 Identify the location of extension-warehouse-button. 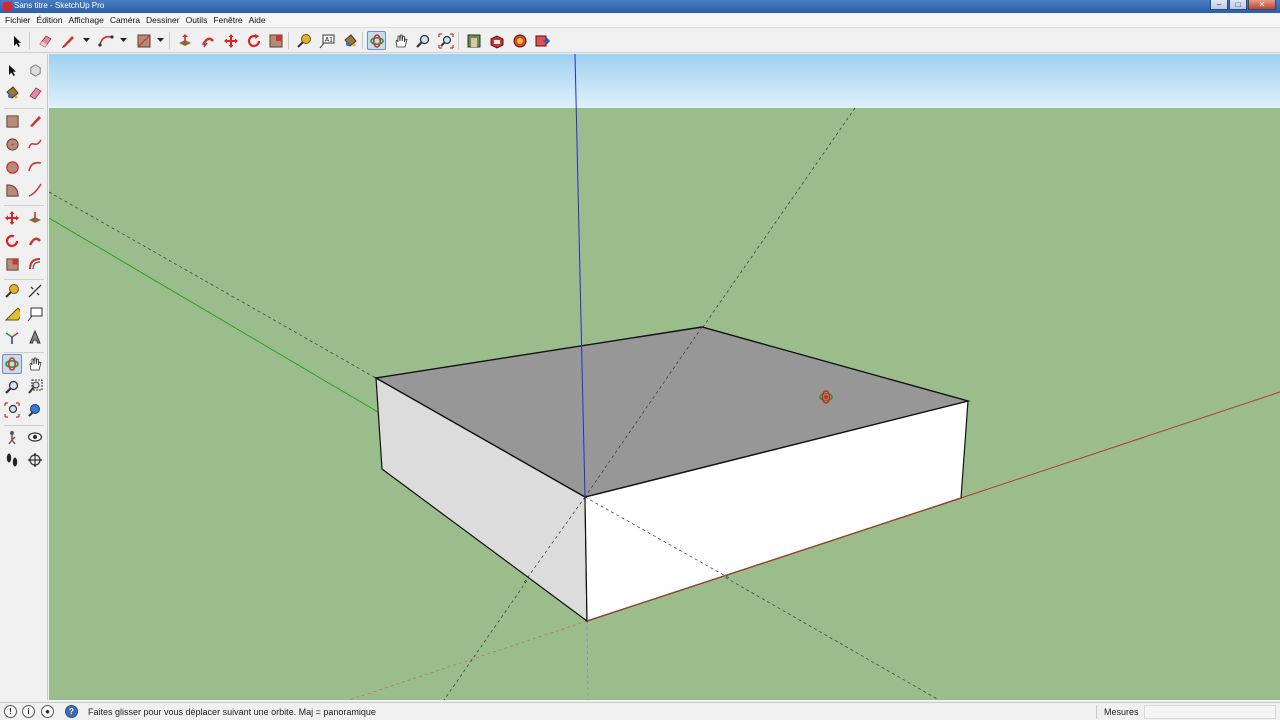
(496, 40).